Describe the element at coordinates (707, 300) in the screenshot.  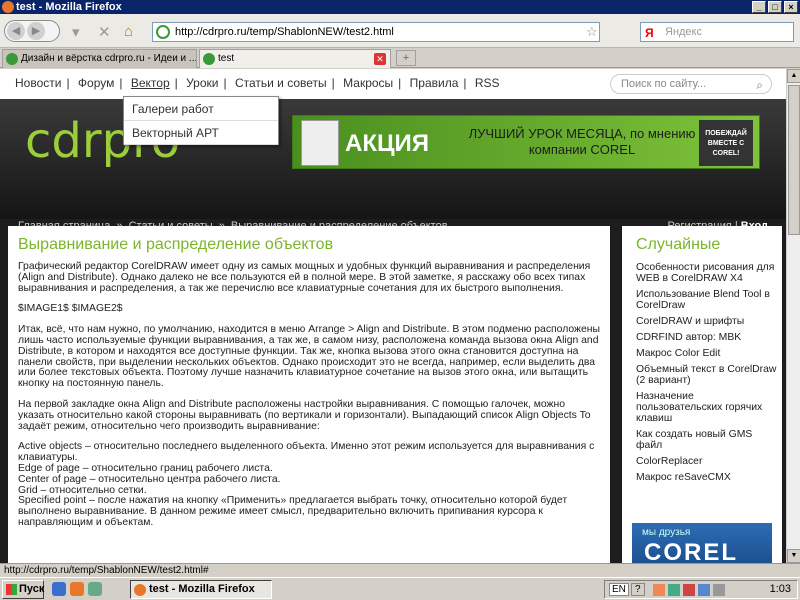
I see `sidebar-link: Использование Blend Tool в CorelDraw` at that location.